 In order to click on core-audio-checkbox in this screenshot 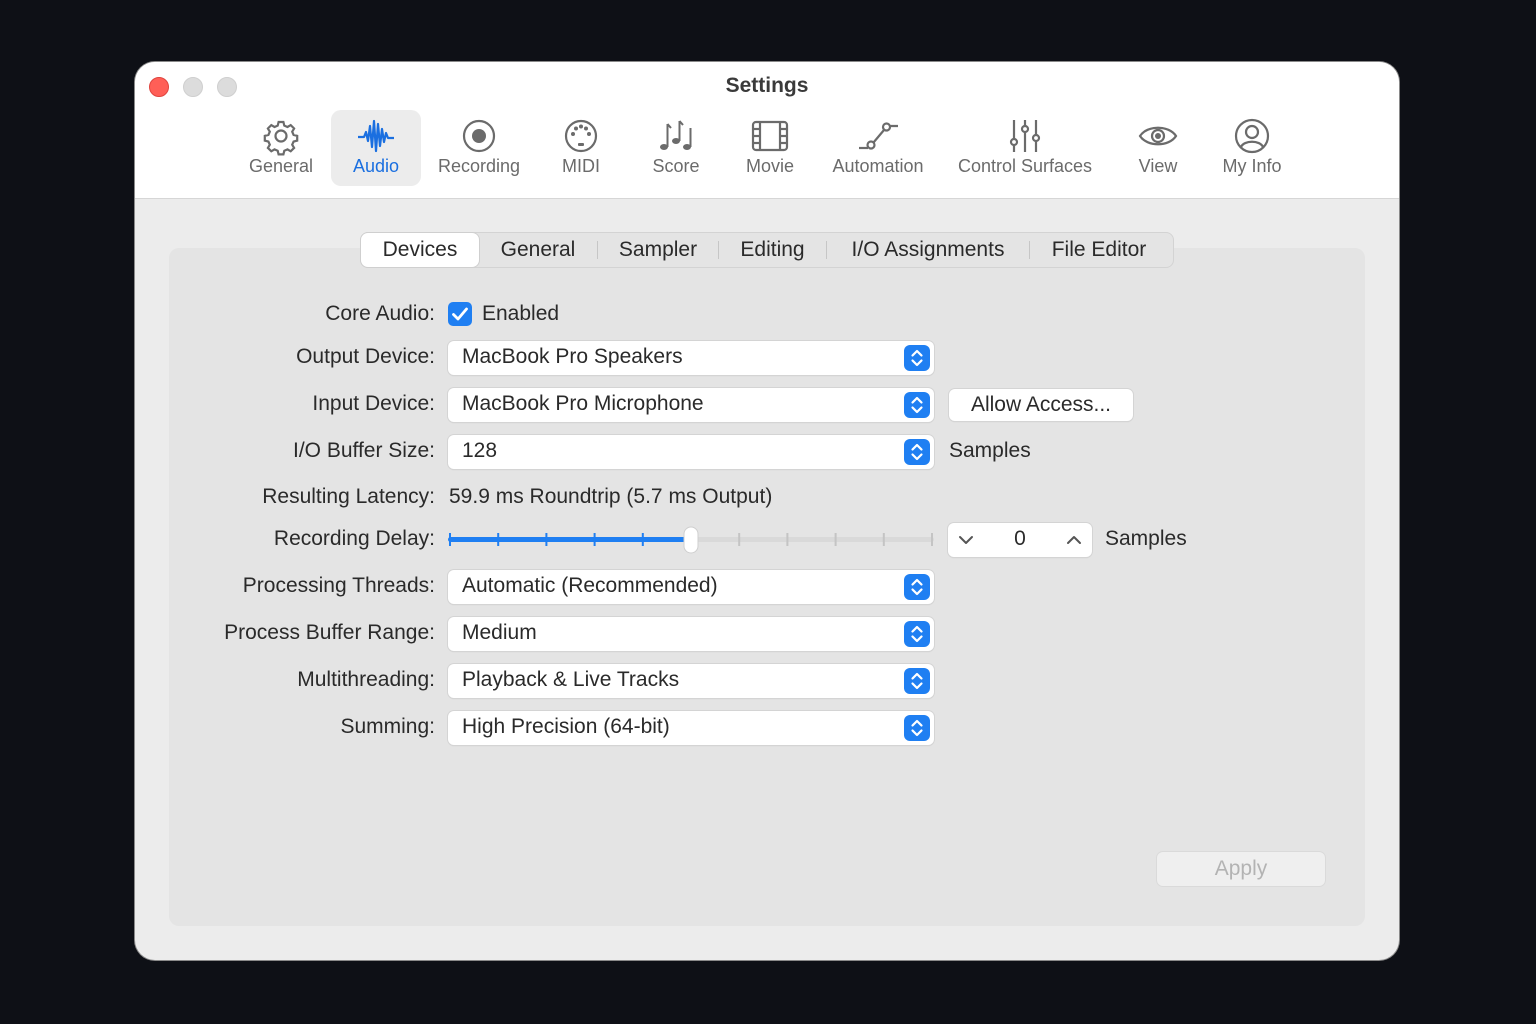, I will do `click(460, 314)`.